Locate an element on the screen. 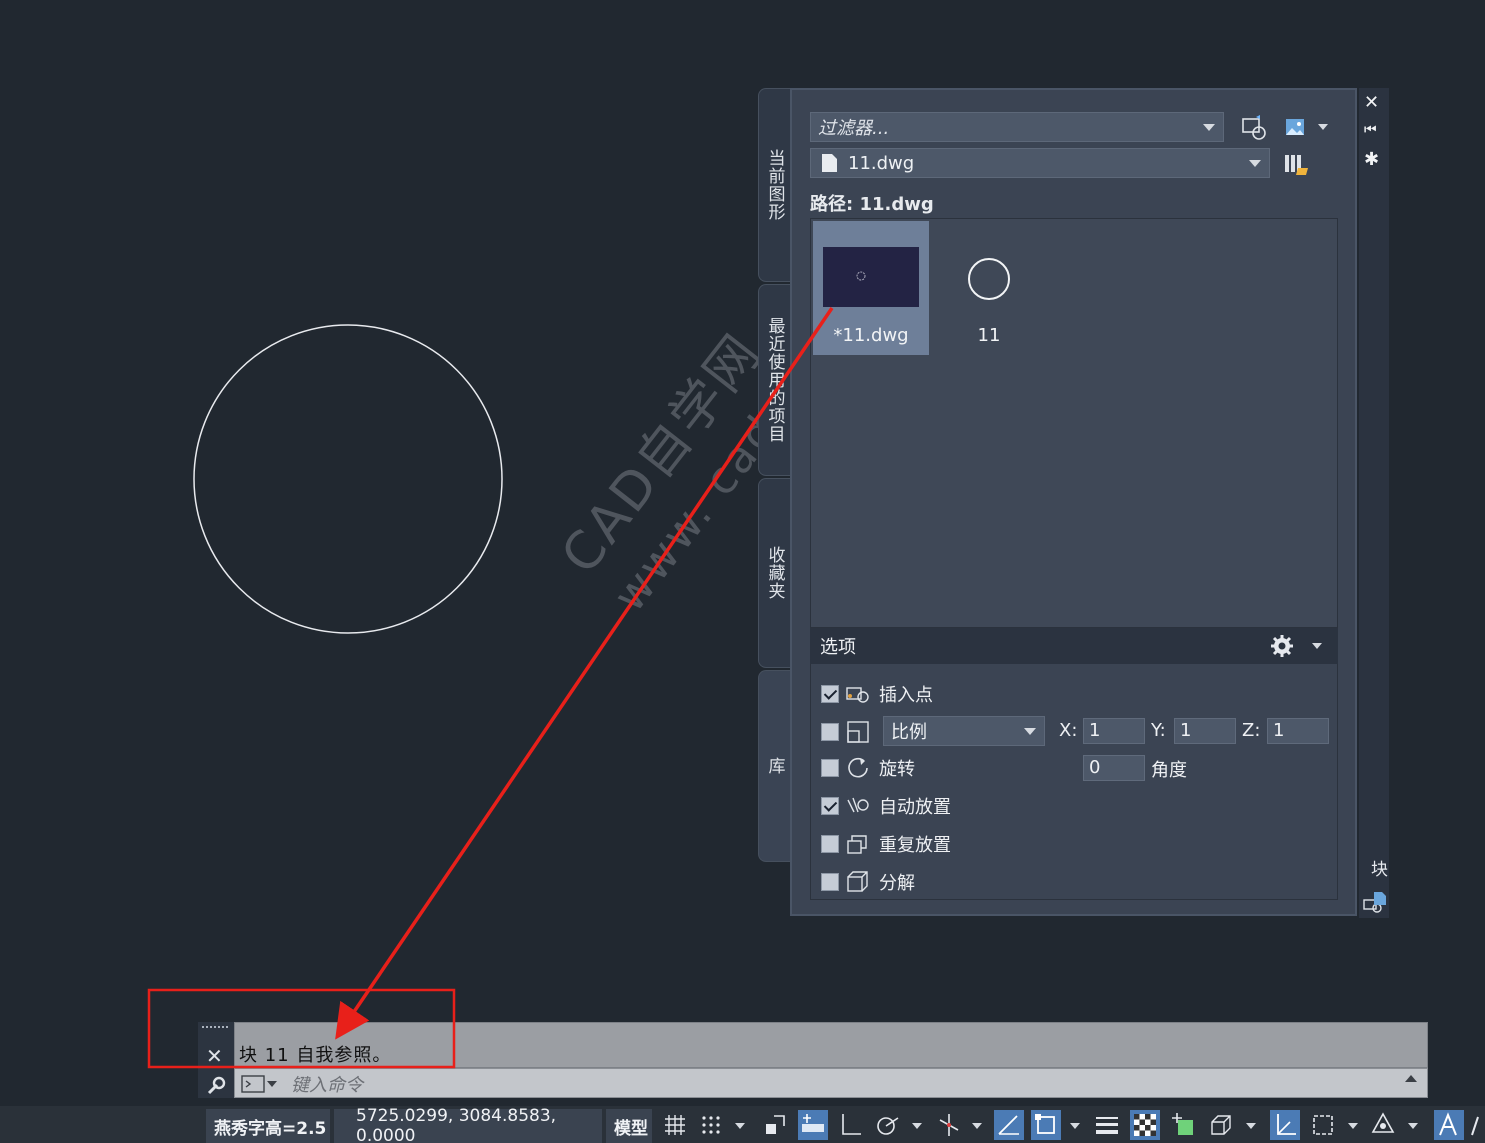 The height and width of the screenshot is (1143, 1485). polar-tracking-icon is located at coordinates (887, 1125).